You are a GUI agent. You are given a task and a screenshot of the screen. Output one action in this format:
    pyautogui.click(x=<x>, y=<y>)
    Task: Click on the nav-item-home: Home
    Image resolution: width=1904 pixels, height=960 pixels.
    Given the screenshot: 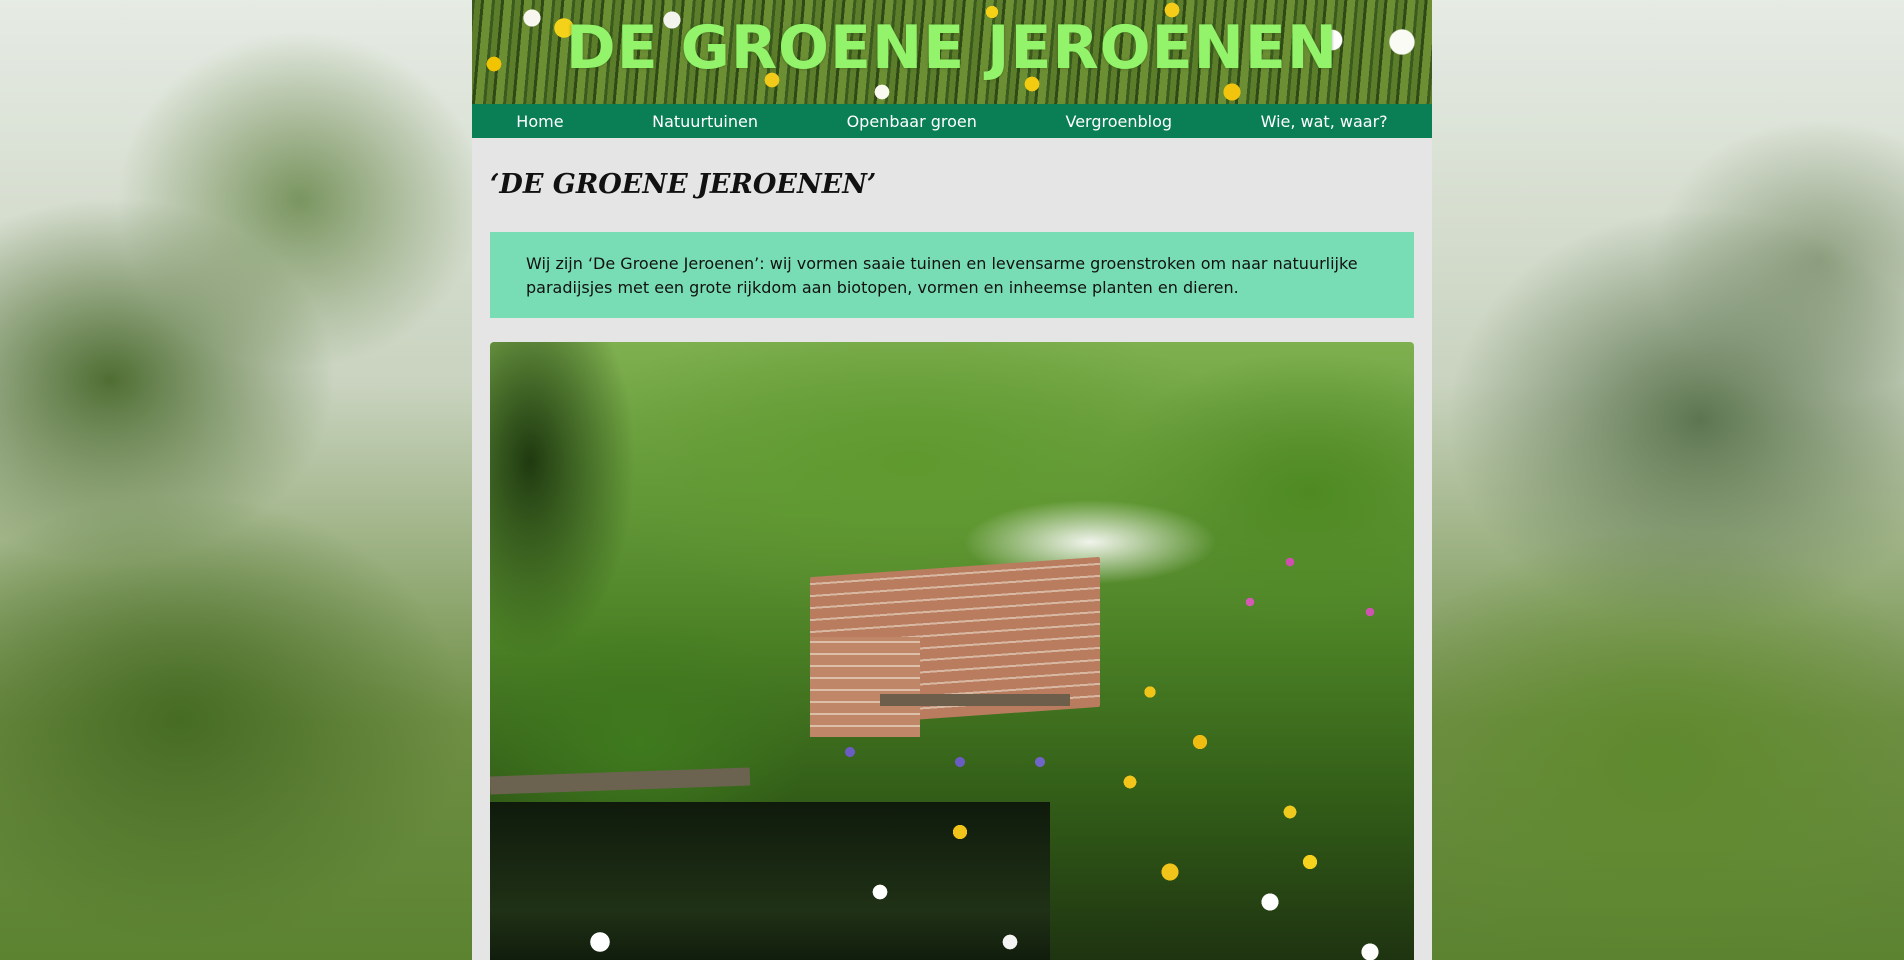 What is the action you would take?
    pyautogui.click(x=539, y=121)
    